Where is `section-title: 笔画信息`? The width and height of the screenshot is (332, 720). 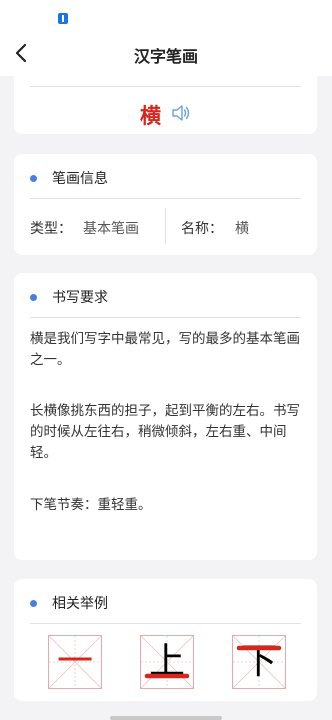 section-title: 笔画信息 is located at coordinates (80, 179).